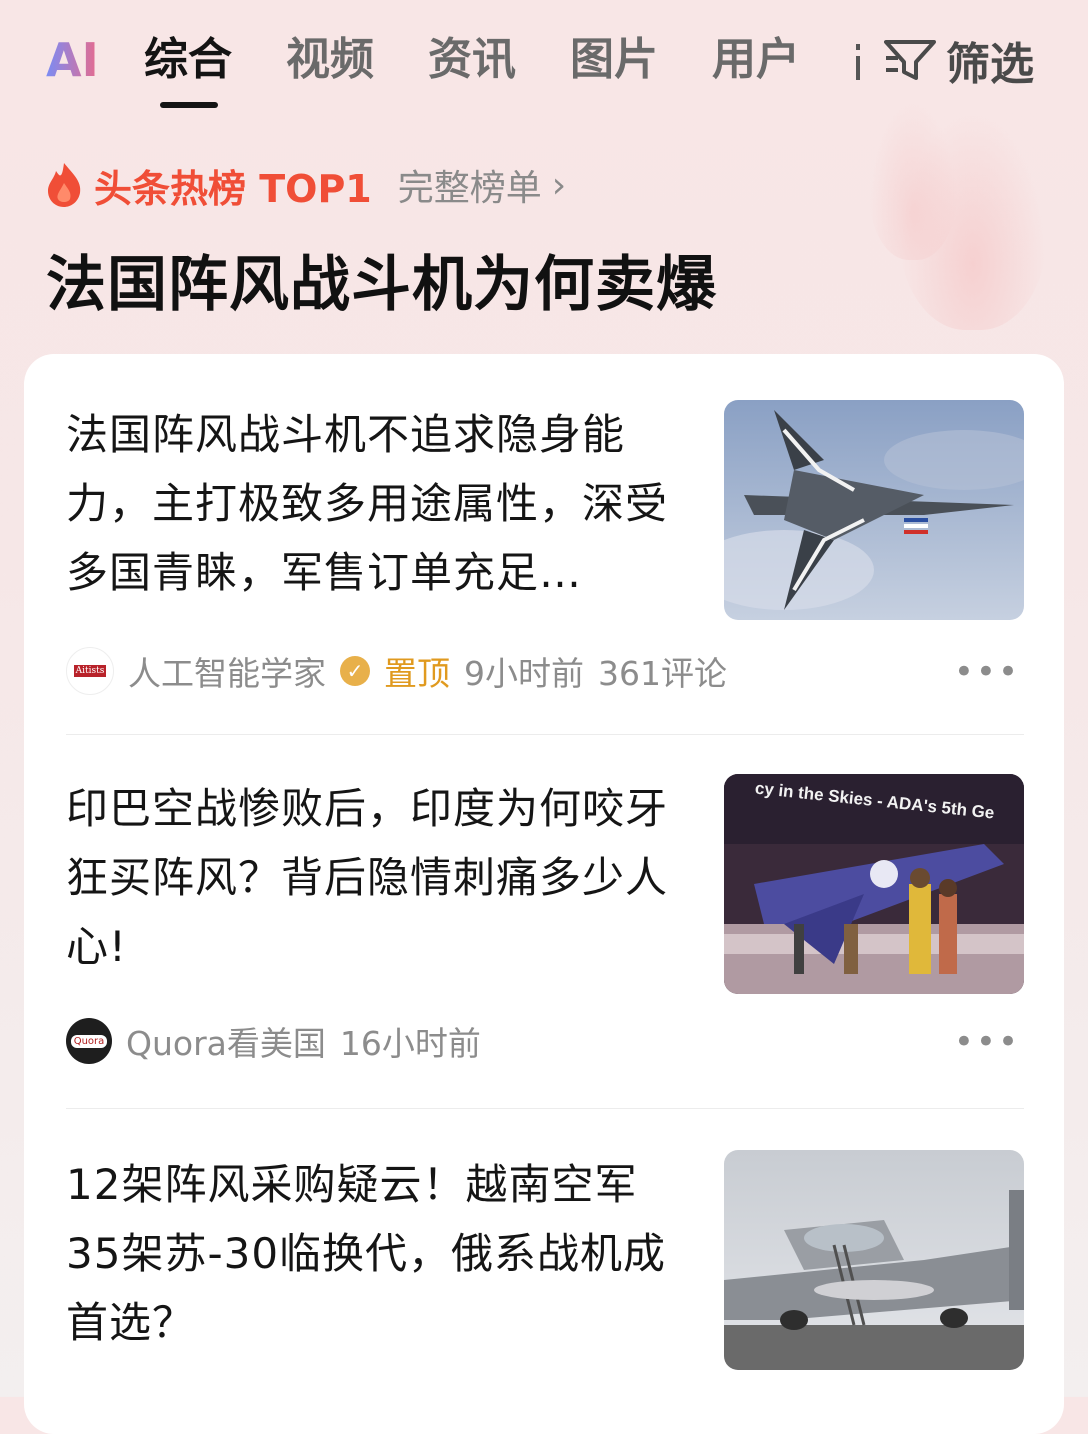 The height and width of the screenshot is (1434, 1088). What do you see at coordinates (330, 60) in the screenshot?
I see `tab-video: 视频` at bounding box center [330, 60].